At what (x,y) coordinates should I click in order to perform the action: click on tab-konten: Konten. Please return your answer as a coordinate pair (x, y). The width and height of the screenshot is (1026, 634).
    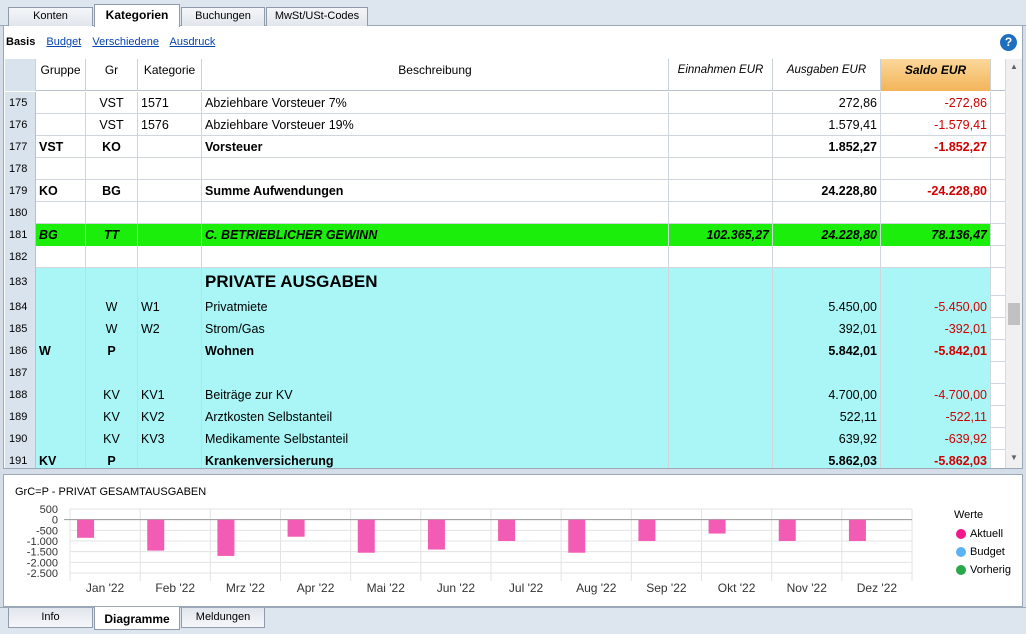
    Looking at the image, I should click on (50, 16).